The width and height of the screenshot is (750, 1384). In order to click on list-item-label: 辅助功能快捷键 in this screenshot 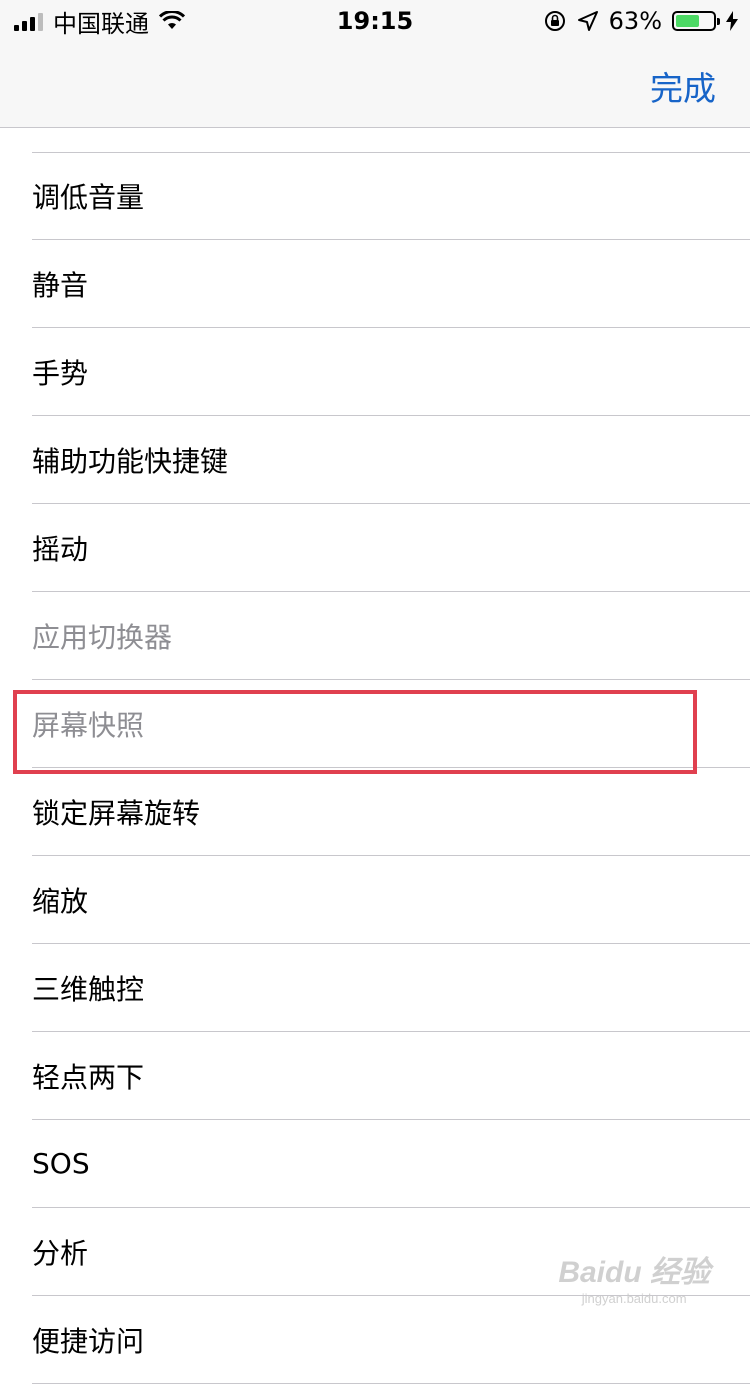, I will do `click(130, 460)`.